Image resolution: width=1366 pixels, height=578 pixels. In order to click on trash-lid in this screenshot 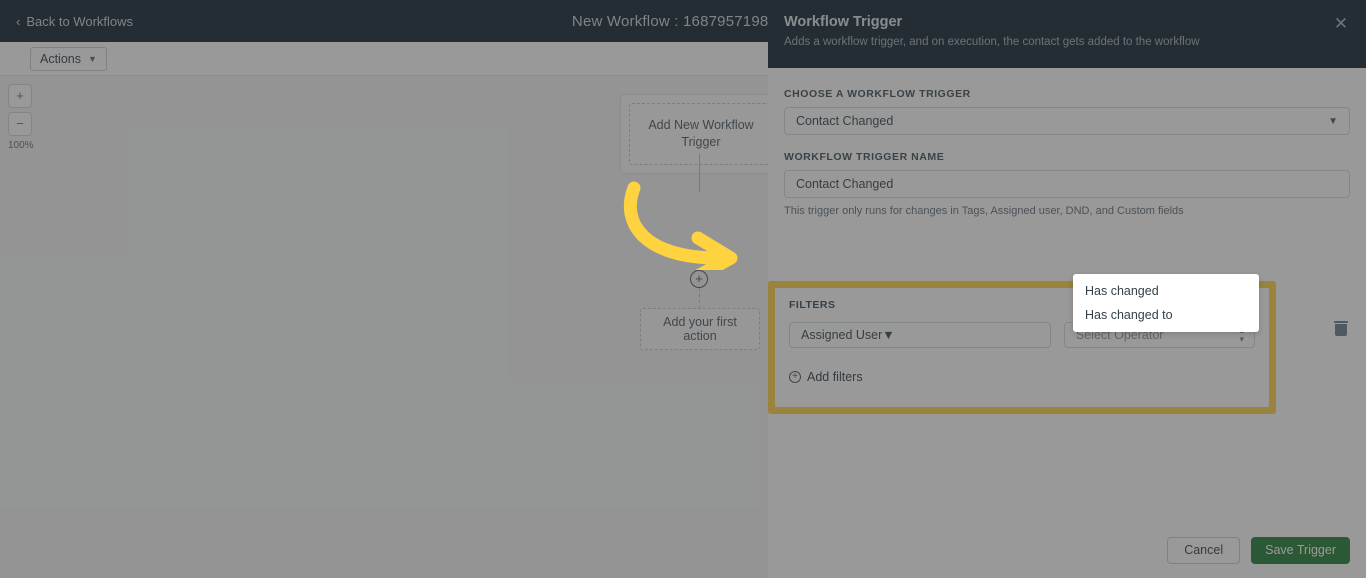, I will do `click(1341, 322)`.